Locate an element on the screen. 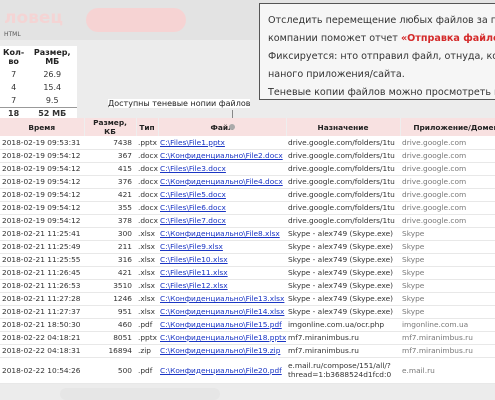  cell-destination: imgonline.com.ua/ocr.php is located at coordinates (343, 325).